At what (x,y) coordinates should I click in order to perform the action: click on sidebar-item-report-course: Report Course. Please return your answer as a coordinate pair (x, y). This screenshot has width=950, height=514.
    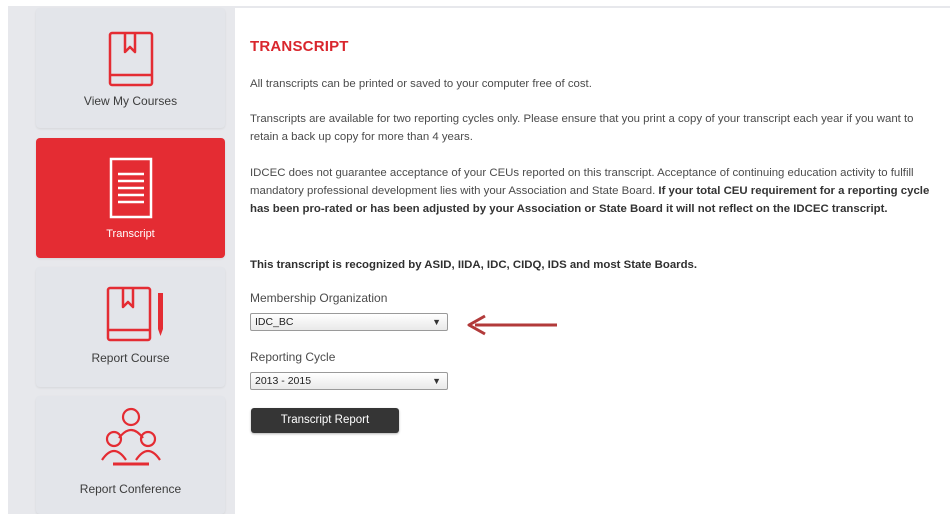
    Looking at the image, I should click on (130, 327).